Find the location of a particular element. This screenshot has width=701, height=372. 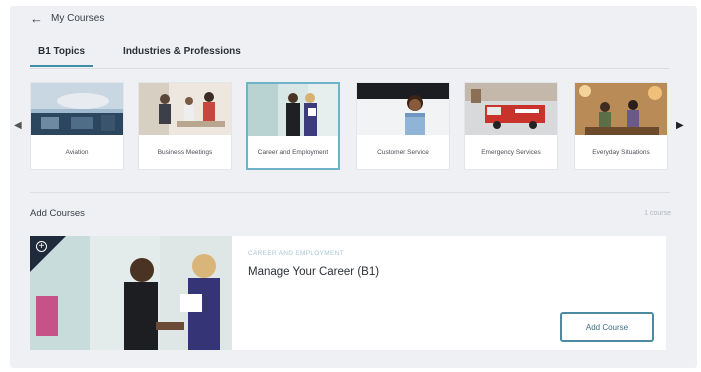

topic-card-label: Aviation is located at coordinates (77, 152).